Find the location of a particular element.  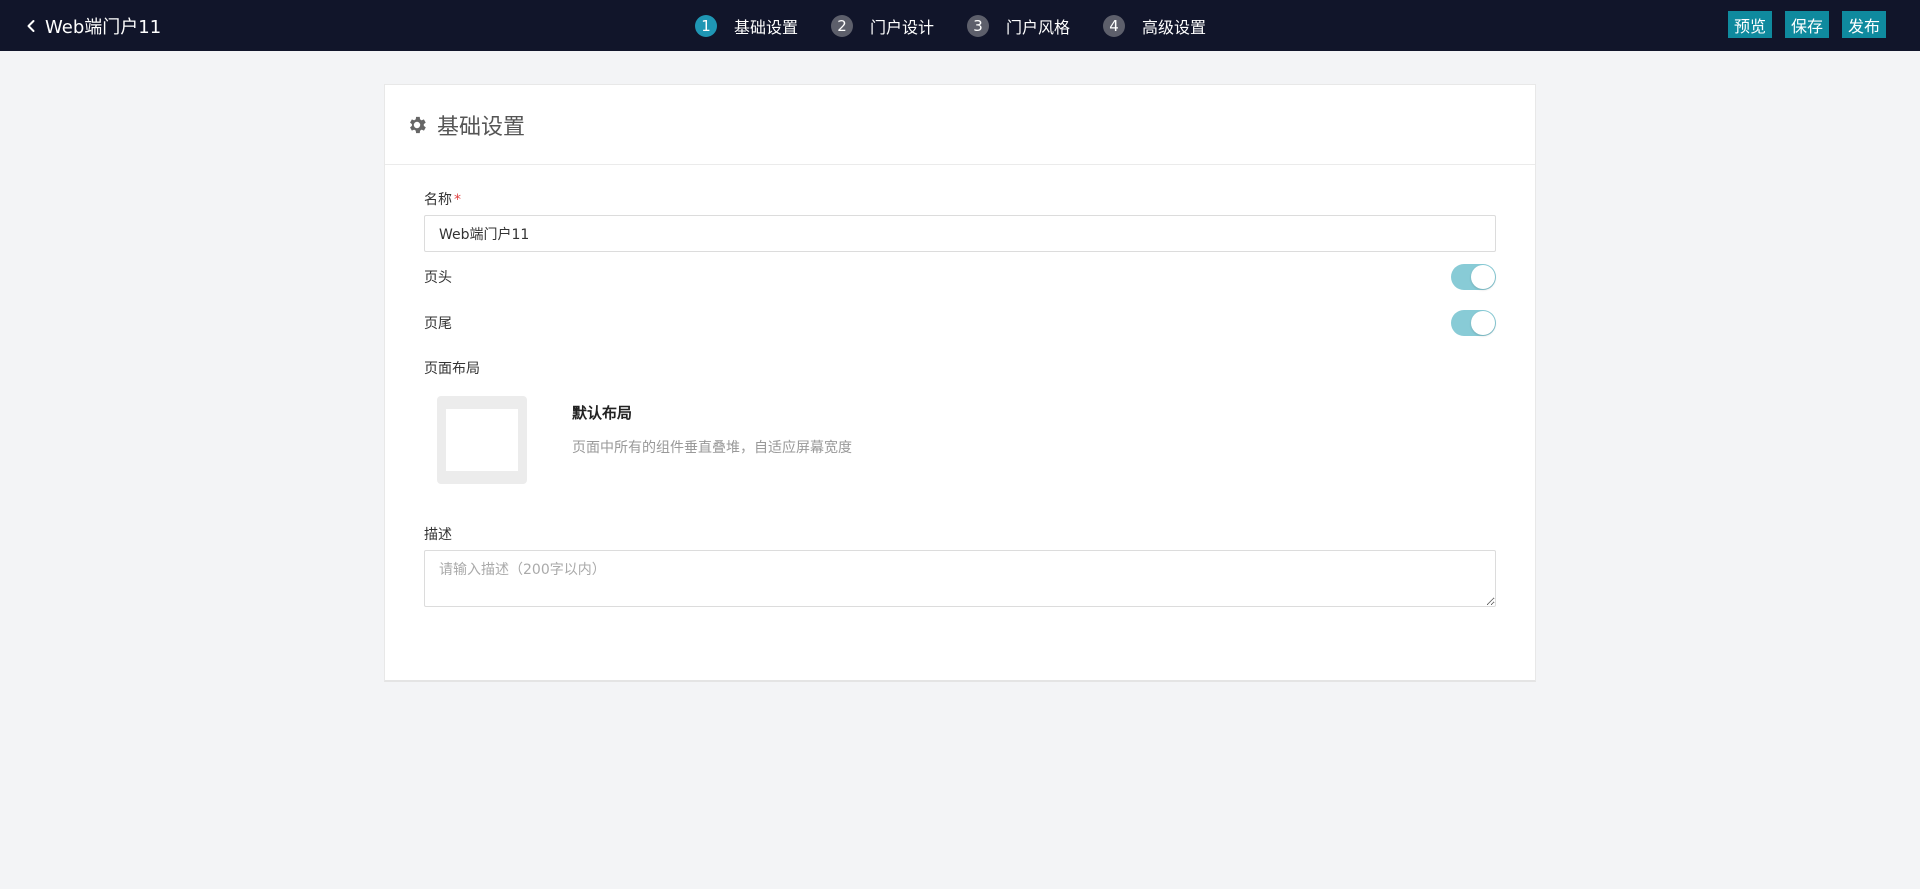

description-label: 描述 is located at coordinates (438, 535).